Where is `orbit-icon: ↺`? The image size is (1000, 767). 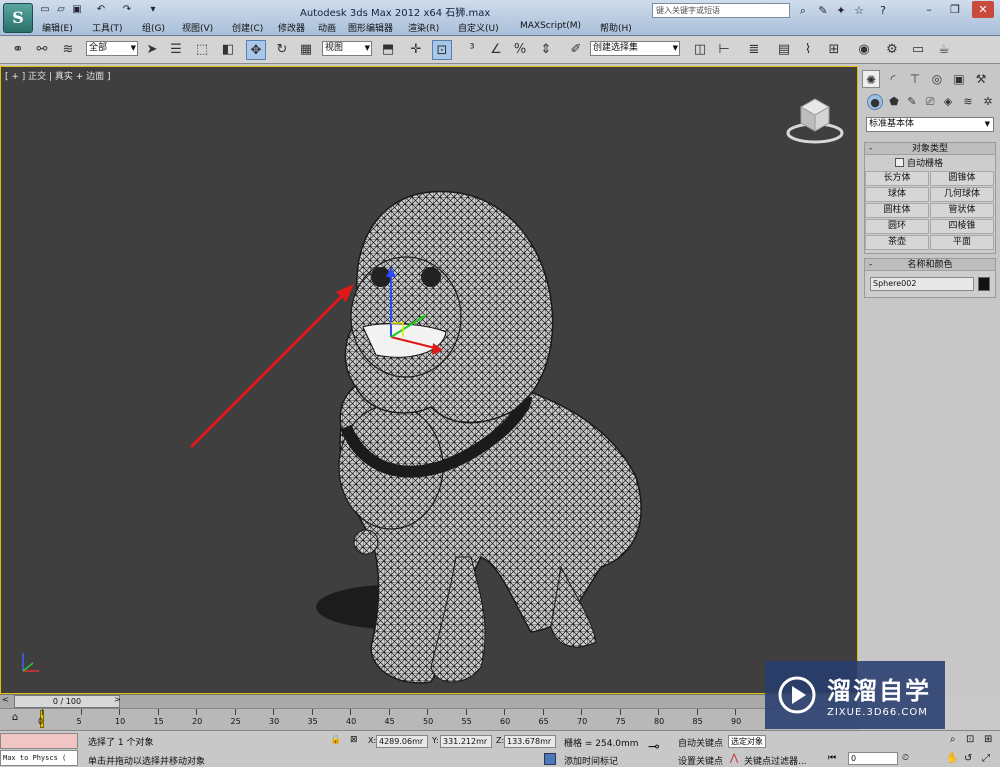
orbit-icon: ↺ is located at coordinates (968, 758).